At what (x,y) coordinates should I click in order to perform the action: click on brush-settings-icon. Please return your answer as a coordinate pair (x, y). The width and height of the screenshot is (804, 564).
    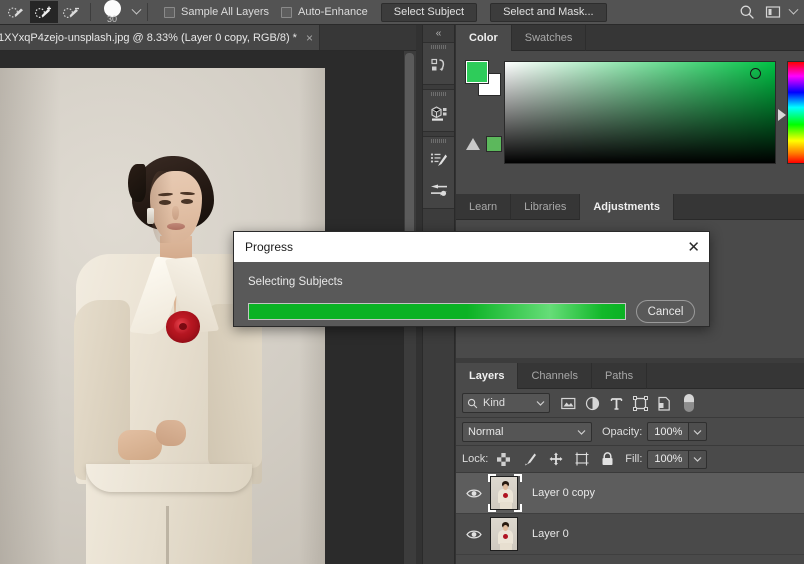
    Looking at the image, I should click on (438, 160).